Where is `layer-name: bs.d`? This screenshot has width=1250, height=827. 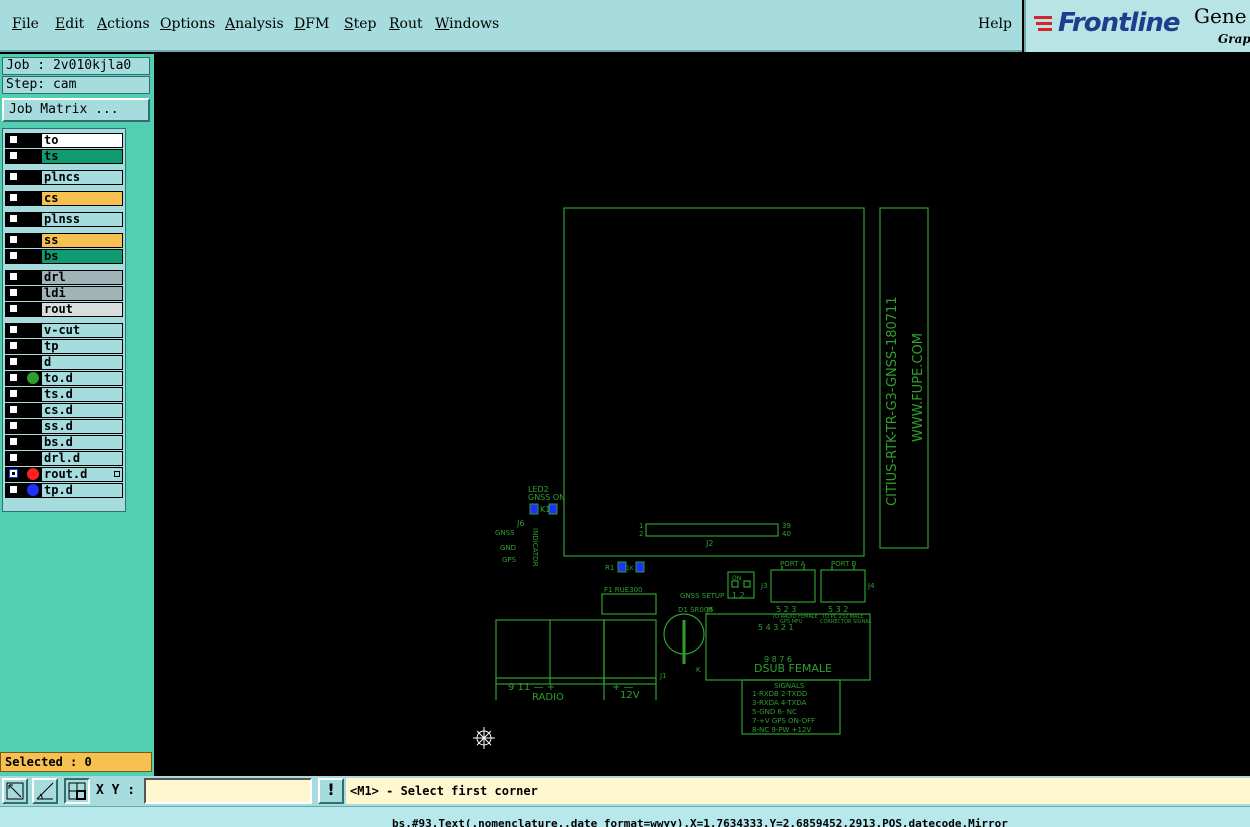 layer-name: bs.d is located at coordinates (82, 442).